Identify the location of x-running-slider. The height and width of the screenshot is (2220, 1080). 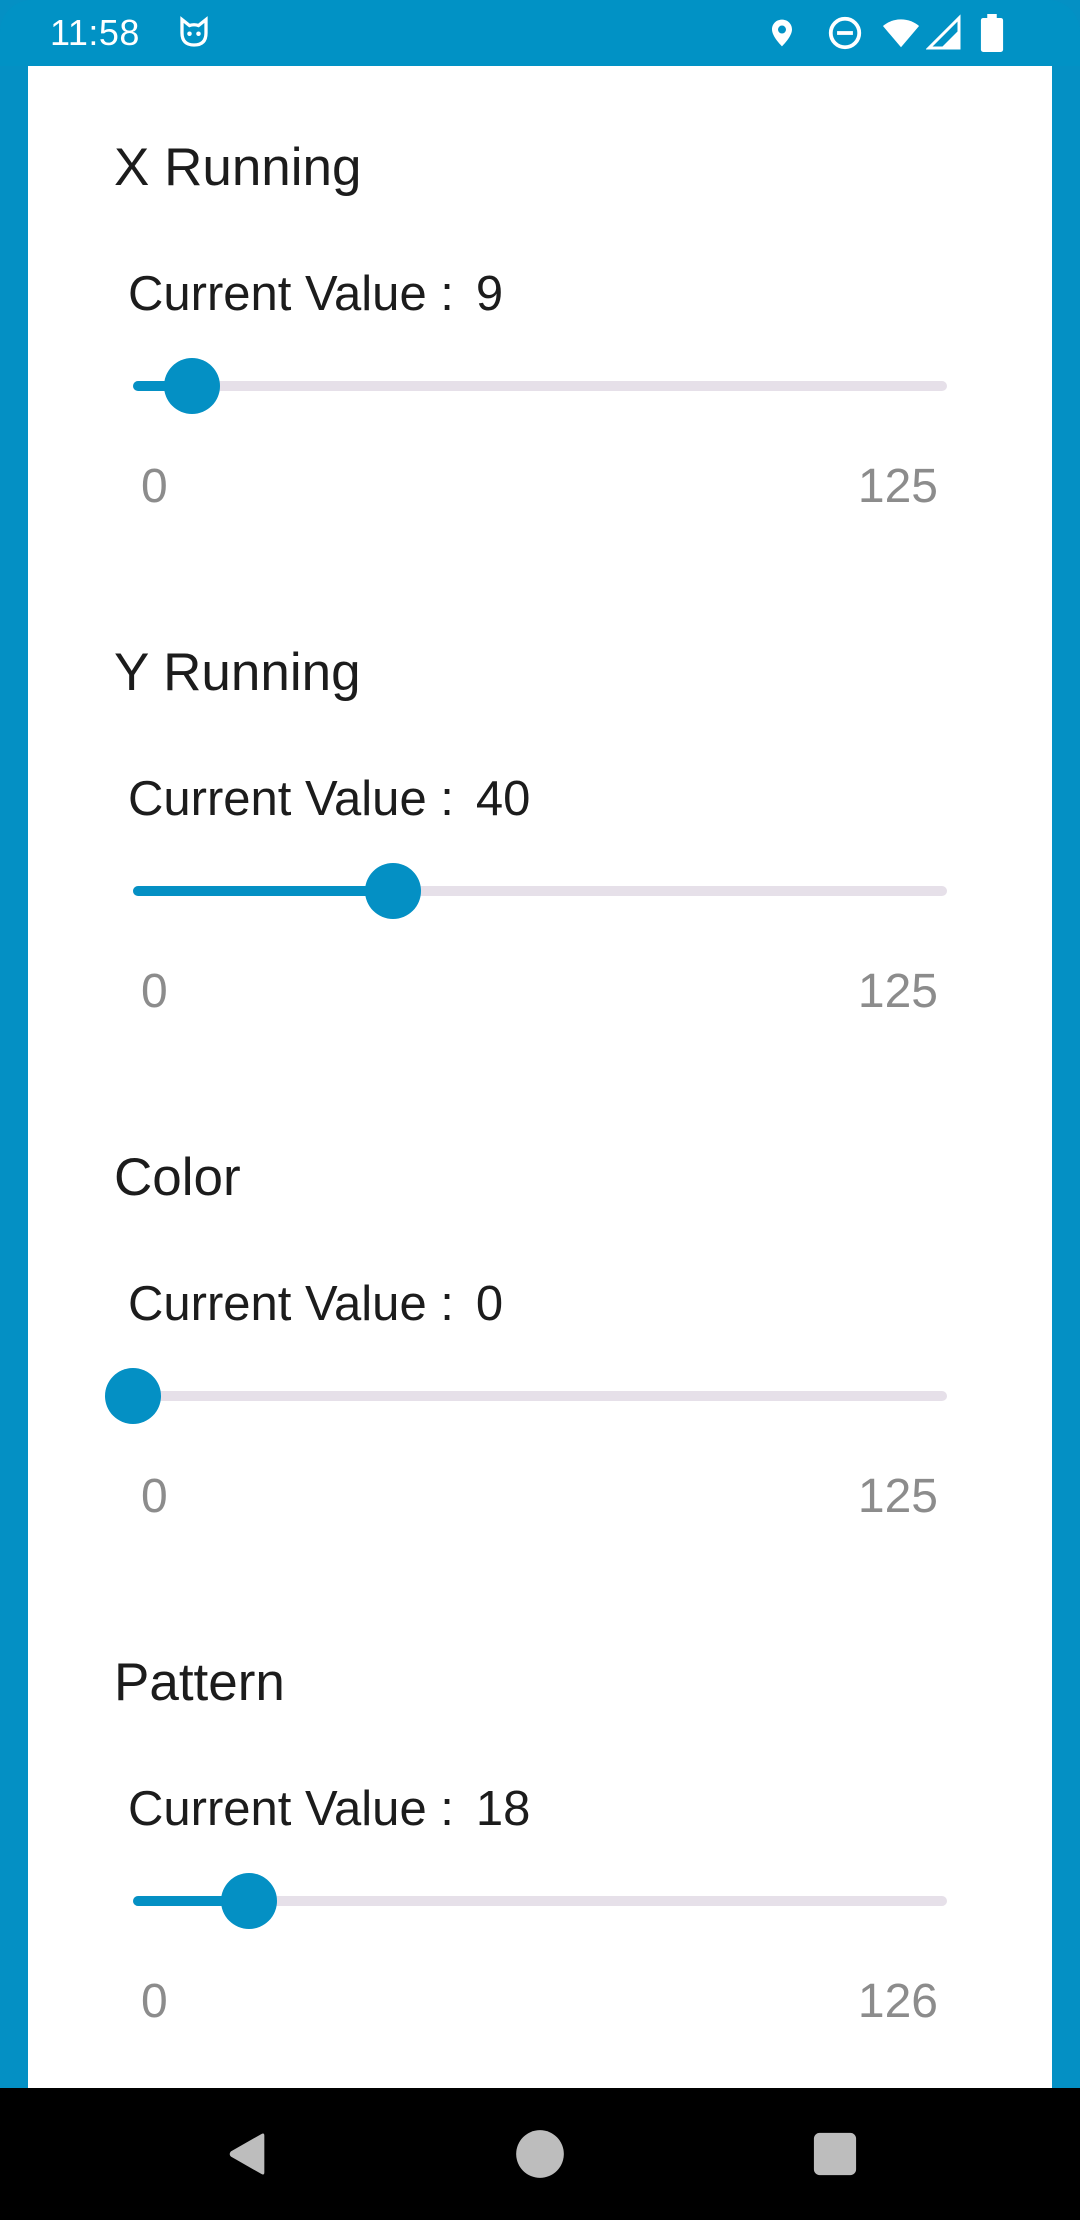
(540, 386).